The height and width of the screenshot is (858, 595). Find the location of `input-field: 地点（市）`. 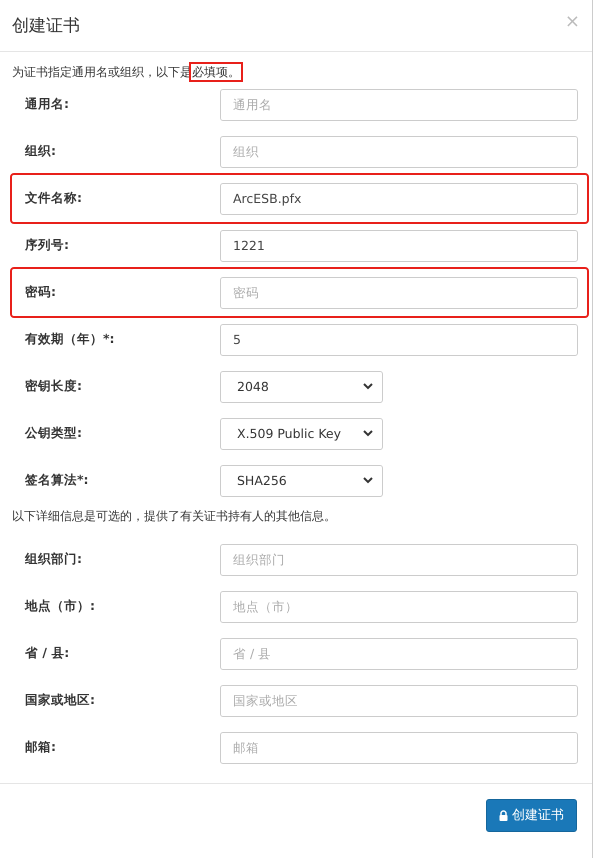

input-field: 地点（市） is located at coordinates (399, 606).